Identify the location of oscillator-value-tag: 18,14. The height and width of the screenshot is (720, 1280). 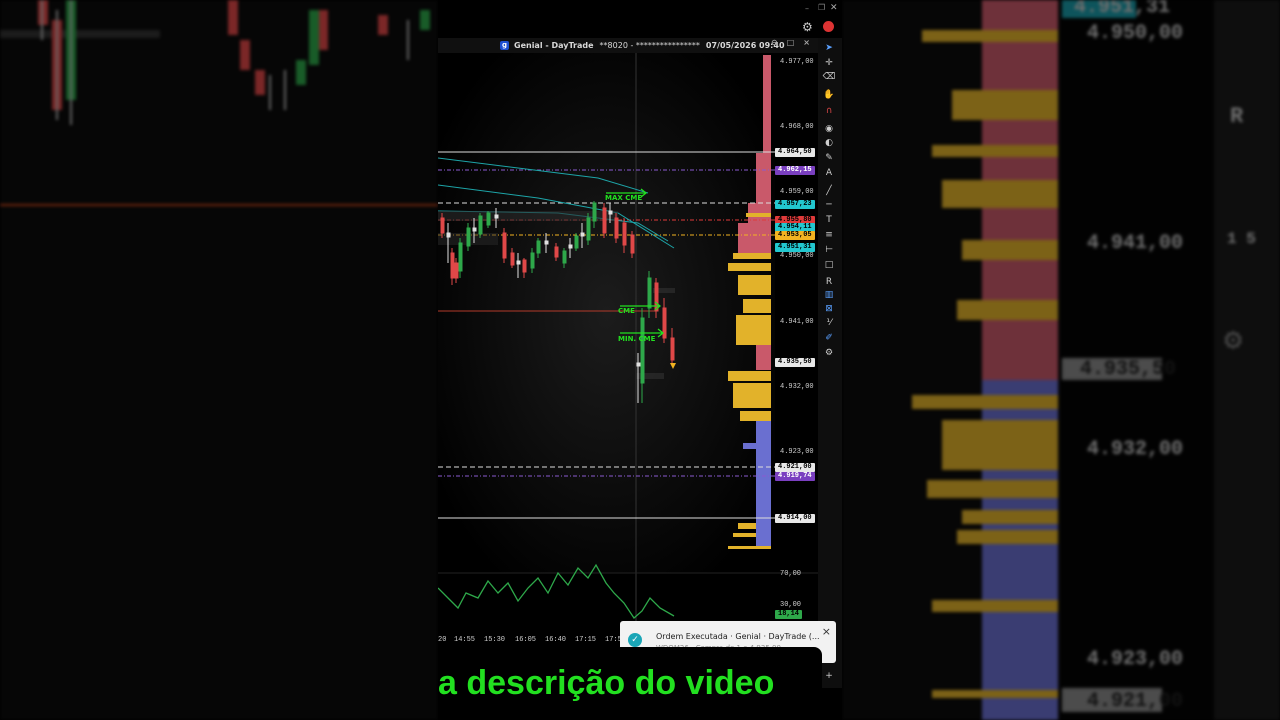
(789, 614).